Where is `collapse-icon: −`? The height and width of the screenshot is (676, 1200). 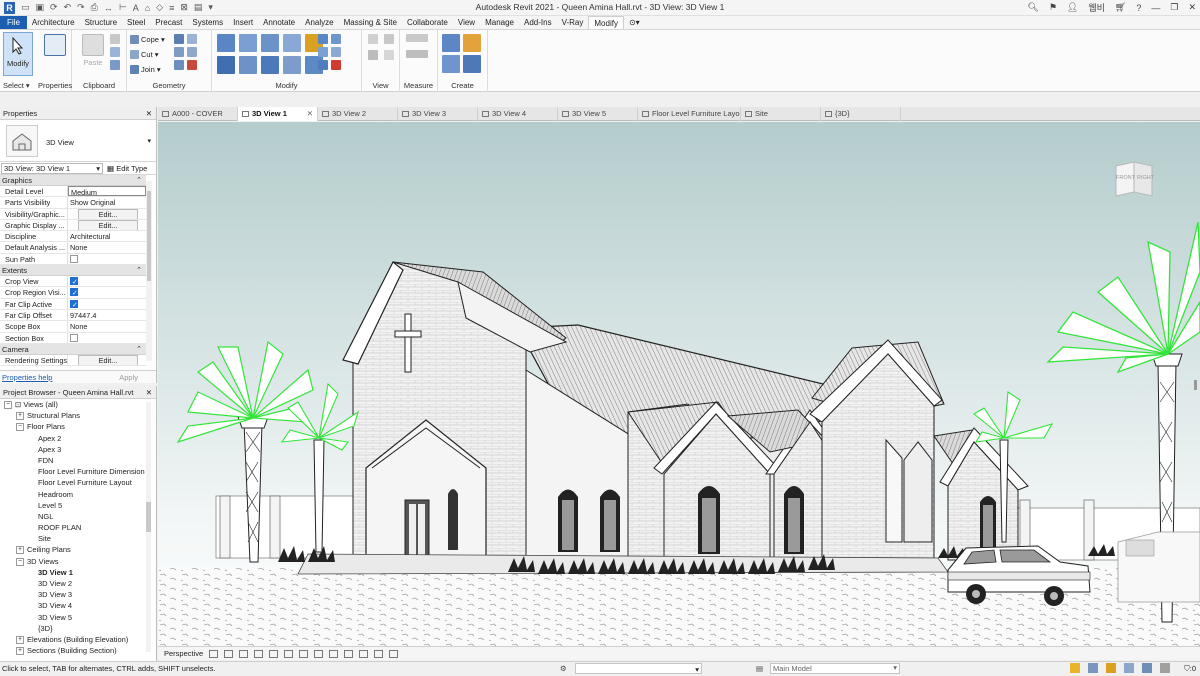
collapse-icon: − is located at coordinates (20, 427).